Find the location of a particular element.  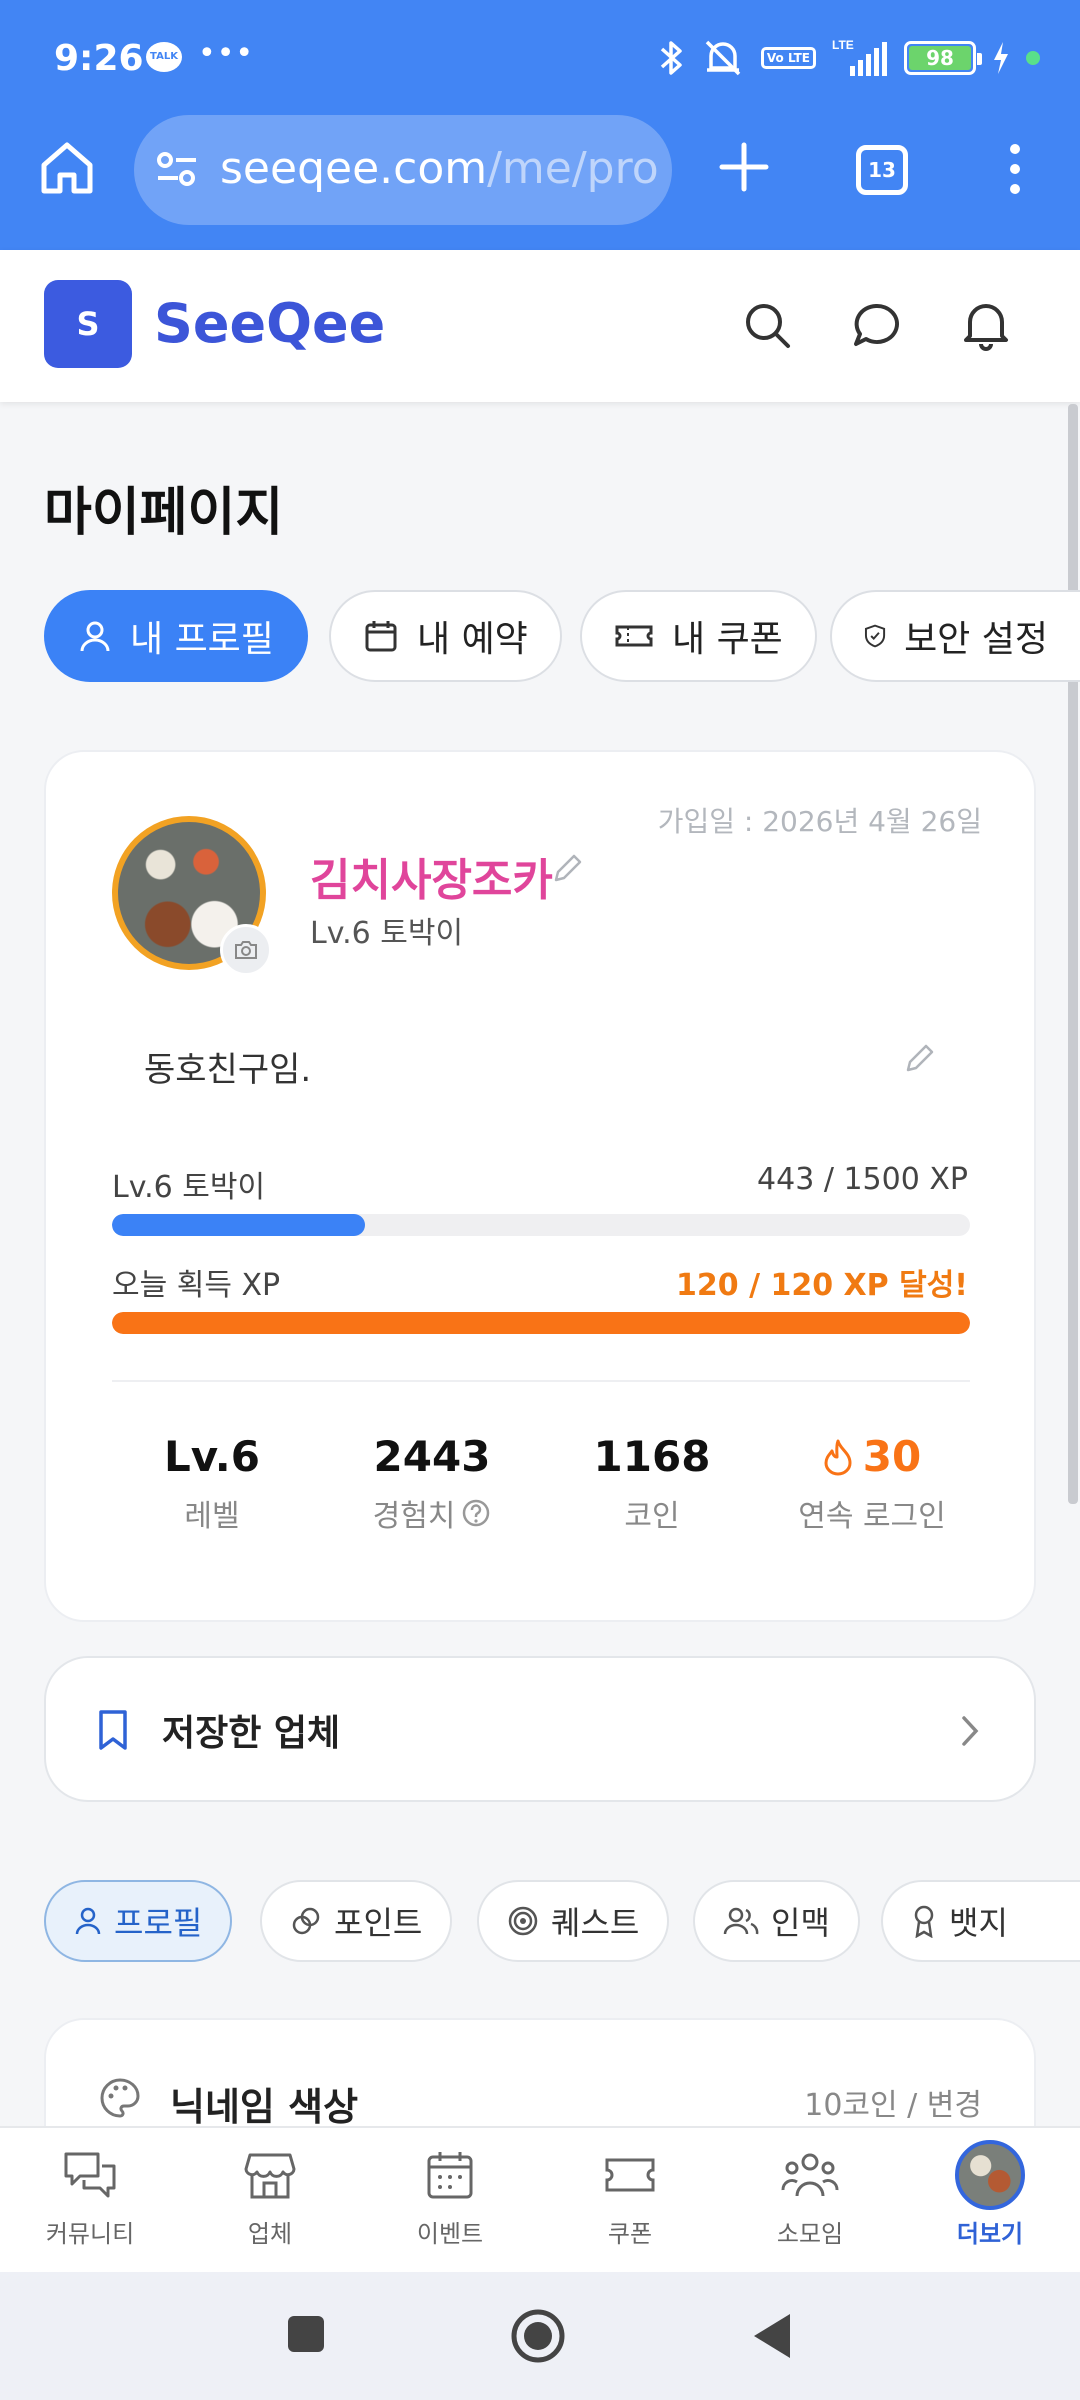

stat-value: 1168 is located at coordinates (652, 1456).